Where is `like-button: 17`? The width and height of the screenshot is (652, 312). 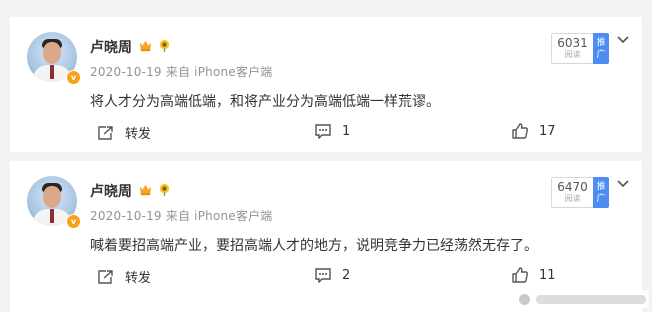
like-button: 17 is located at coordinates (533, 131).